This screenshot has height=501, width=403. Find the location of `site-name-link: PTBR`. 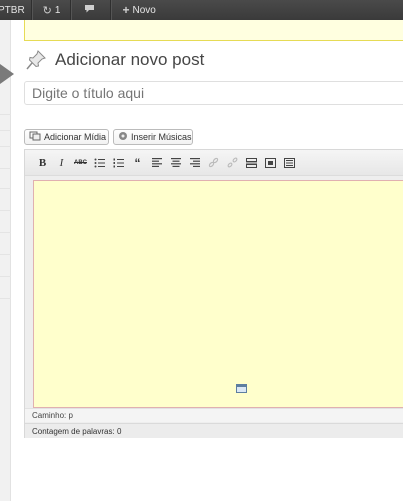

site-name-link: PTBR is located at coordinates (15, 10).